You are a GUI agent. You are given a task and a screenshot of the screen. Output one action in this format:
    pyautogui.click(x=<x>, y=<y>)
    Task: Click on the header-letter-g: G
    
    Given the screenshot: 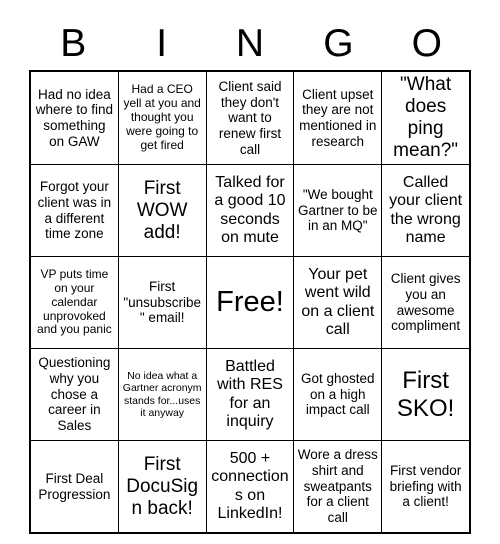 What is the action you would take?
    pyautogui.click(x=338, y=43)
    